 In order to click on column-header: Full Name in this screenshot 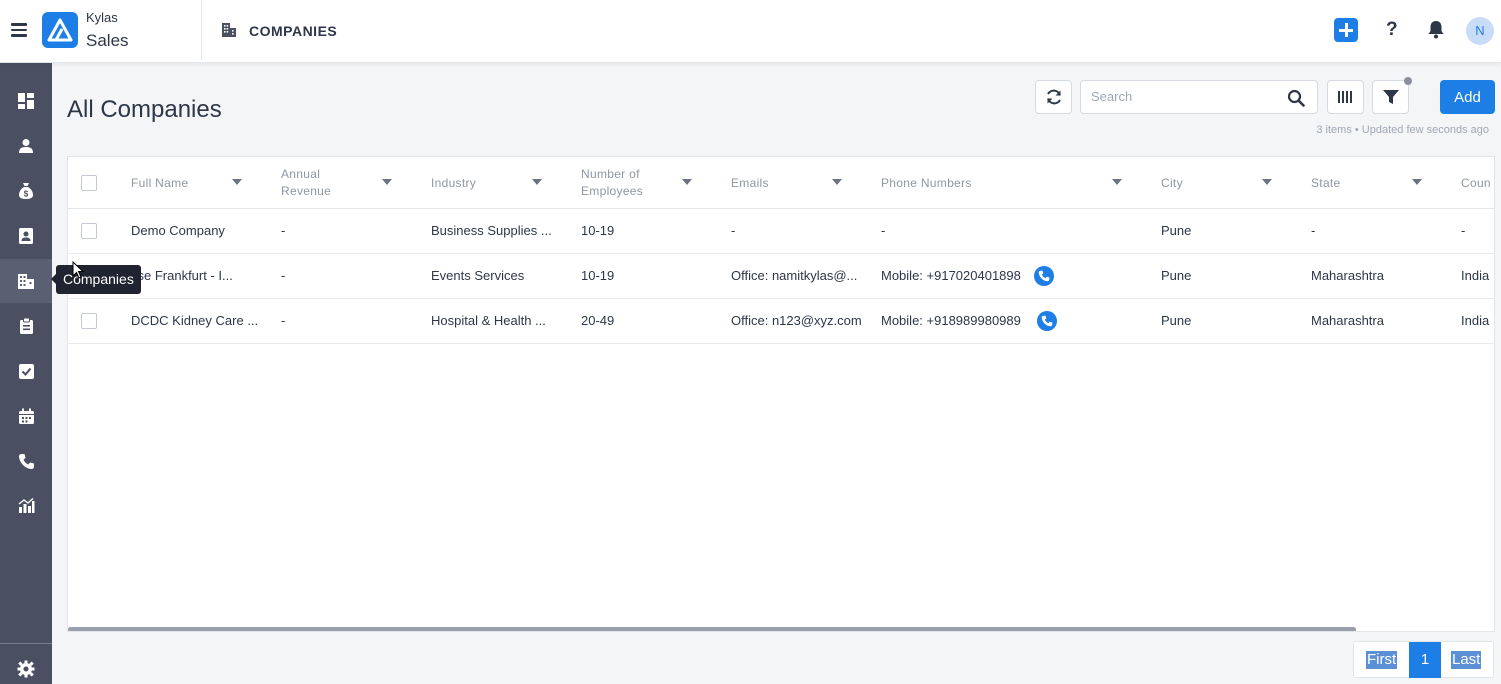, I will do `click(201, 183)`.